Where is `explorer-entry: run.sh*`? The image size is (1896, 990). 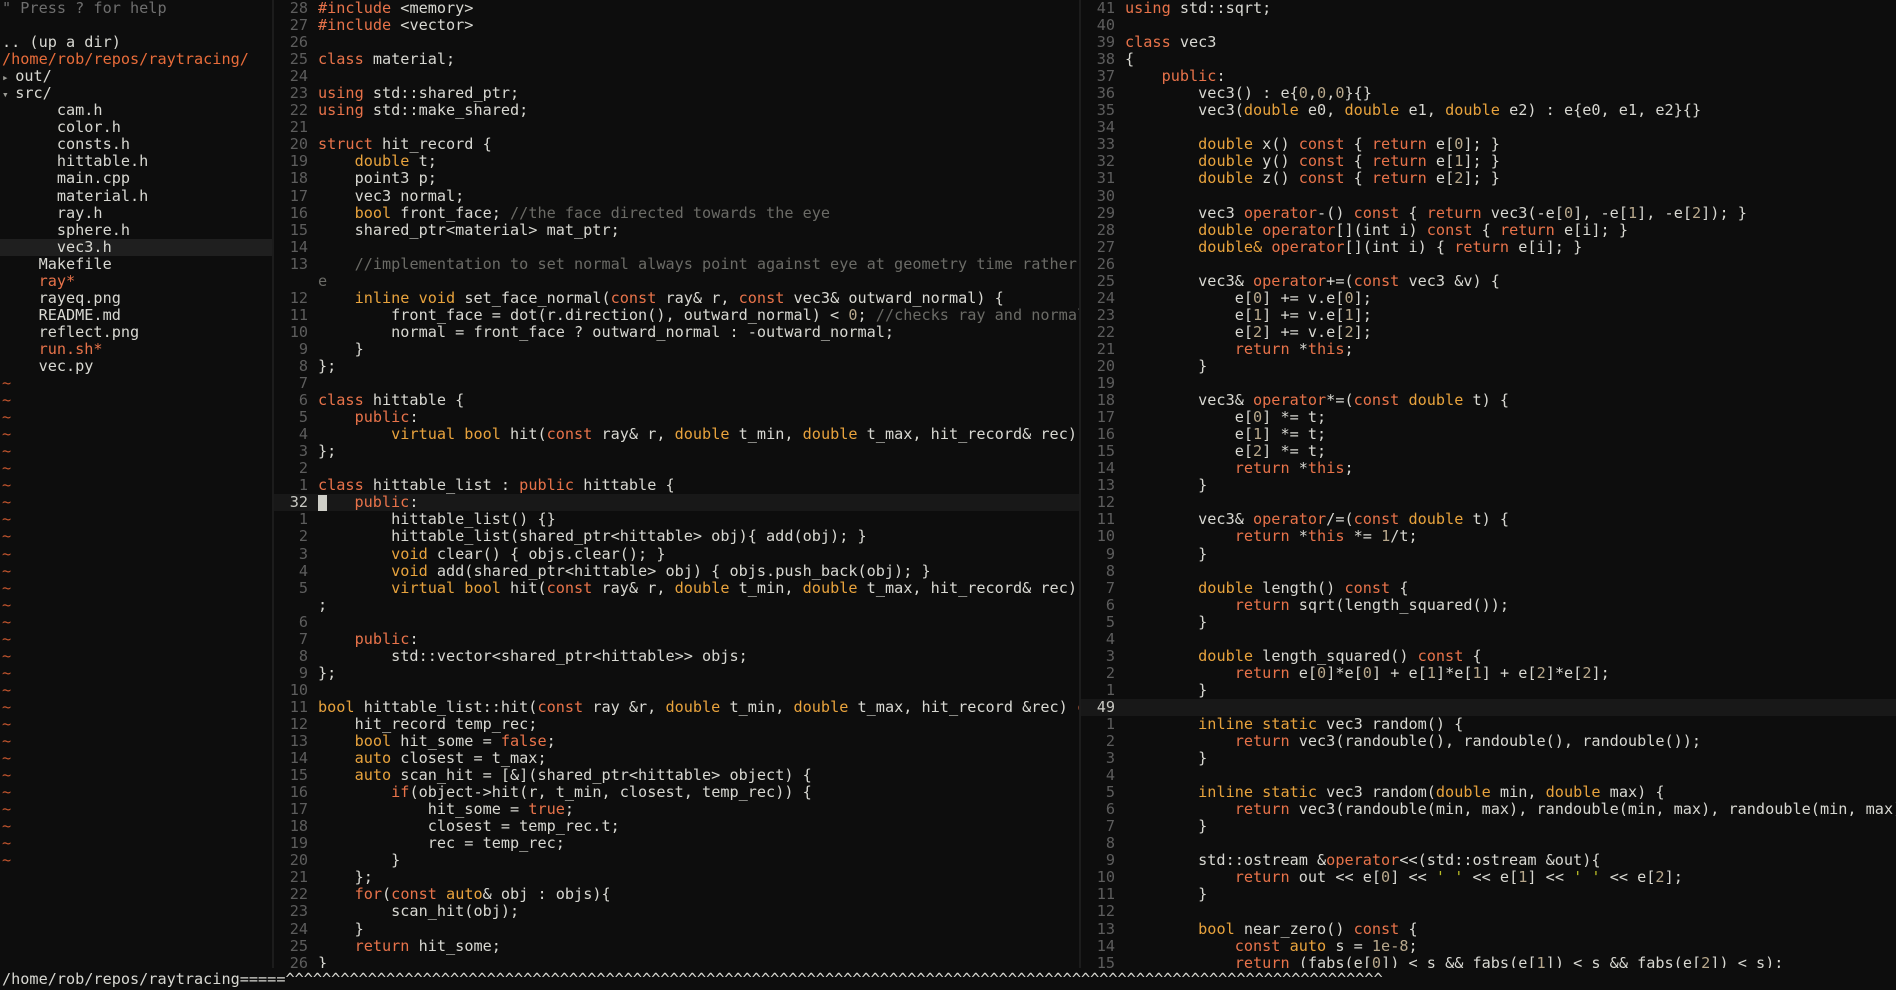 explorer-entry: run.sh* is located at coordinates (136, 349).